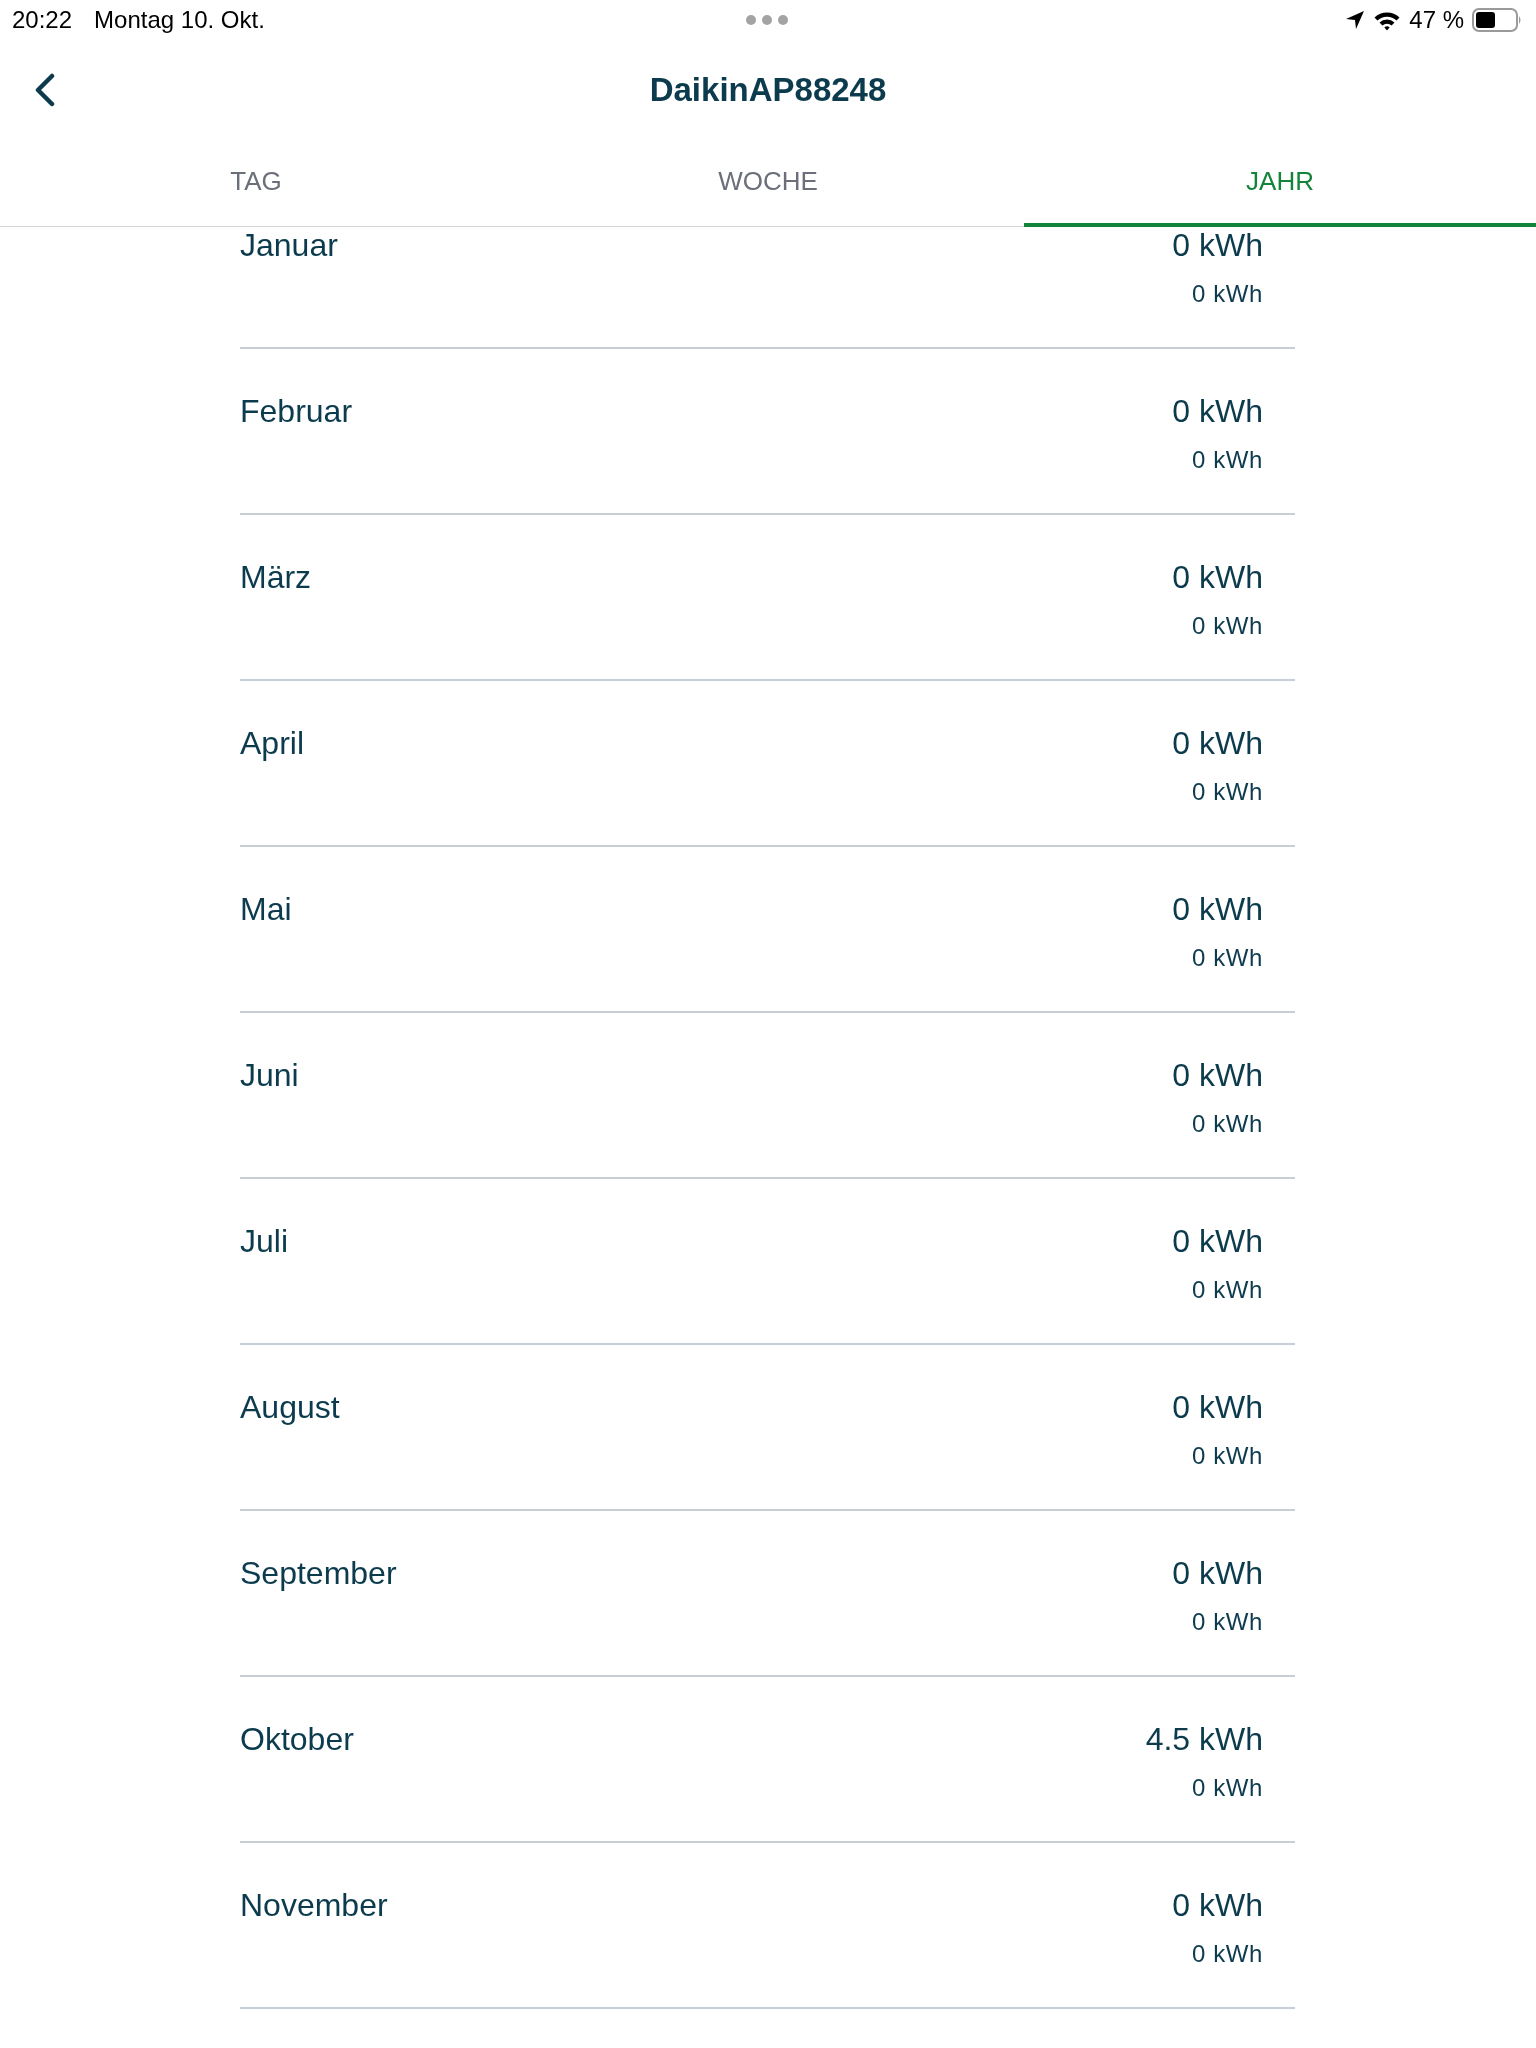 The image size is (1536, 2048). What do you see at coordinates (289, 245) in the screenshot?
I see `month-label: Januar` at bounding box center [289, 245].